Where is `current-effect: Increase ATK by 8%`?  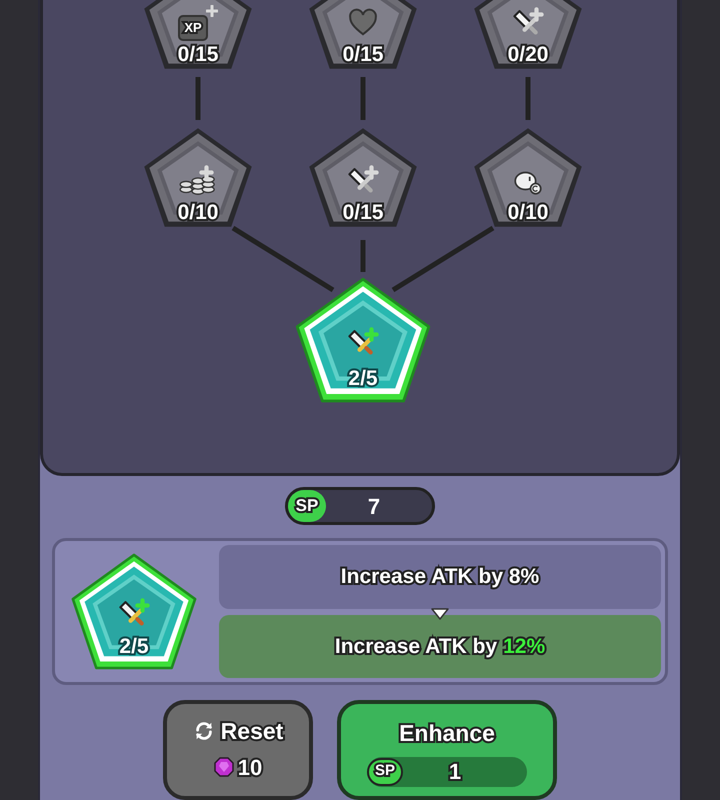 current-effect: Increase ATK by 8% is located at coordinates (440, 577).